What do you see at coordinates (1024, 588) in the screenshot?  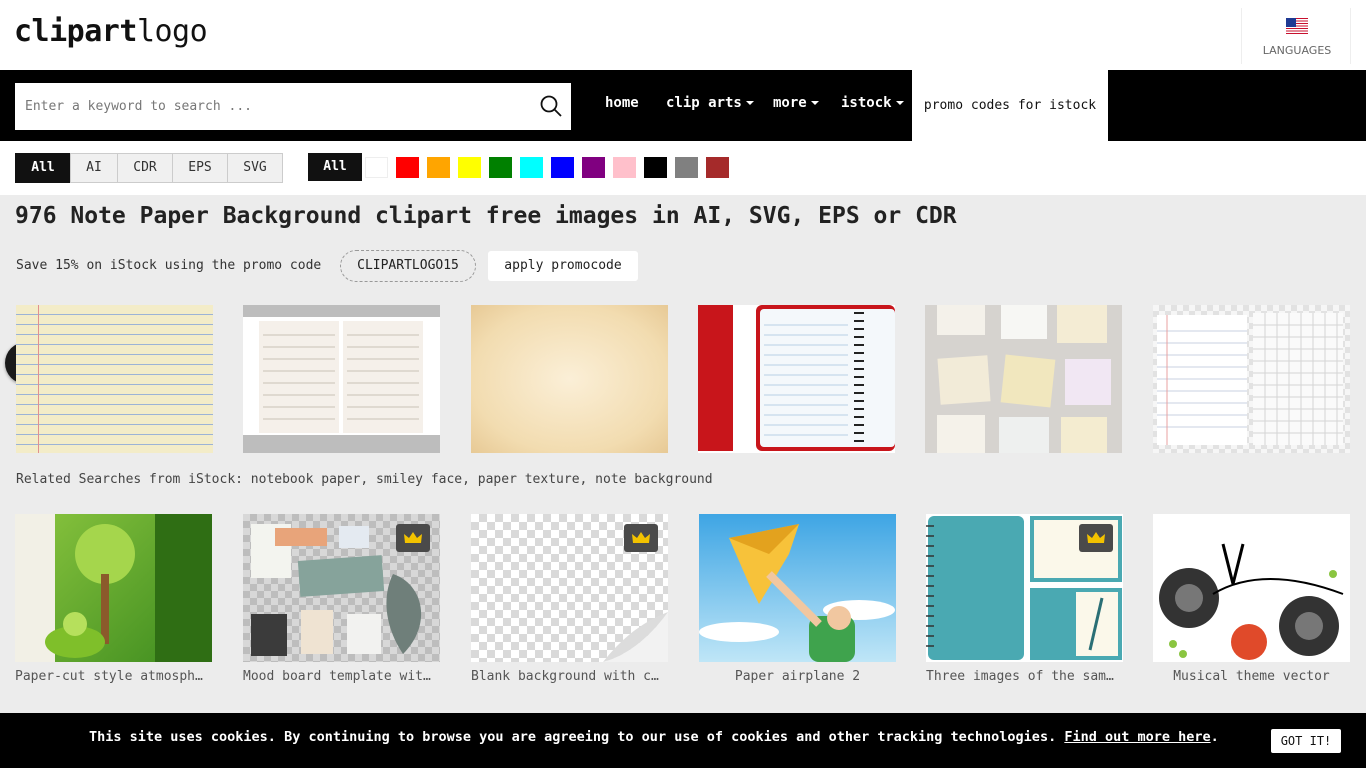 I see `thumbnail-teal-notebooks` at bounding box center [1024, 588].